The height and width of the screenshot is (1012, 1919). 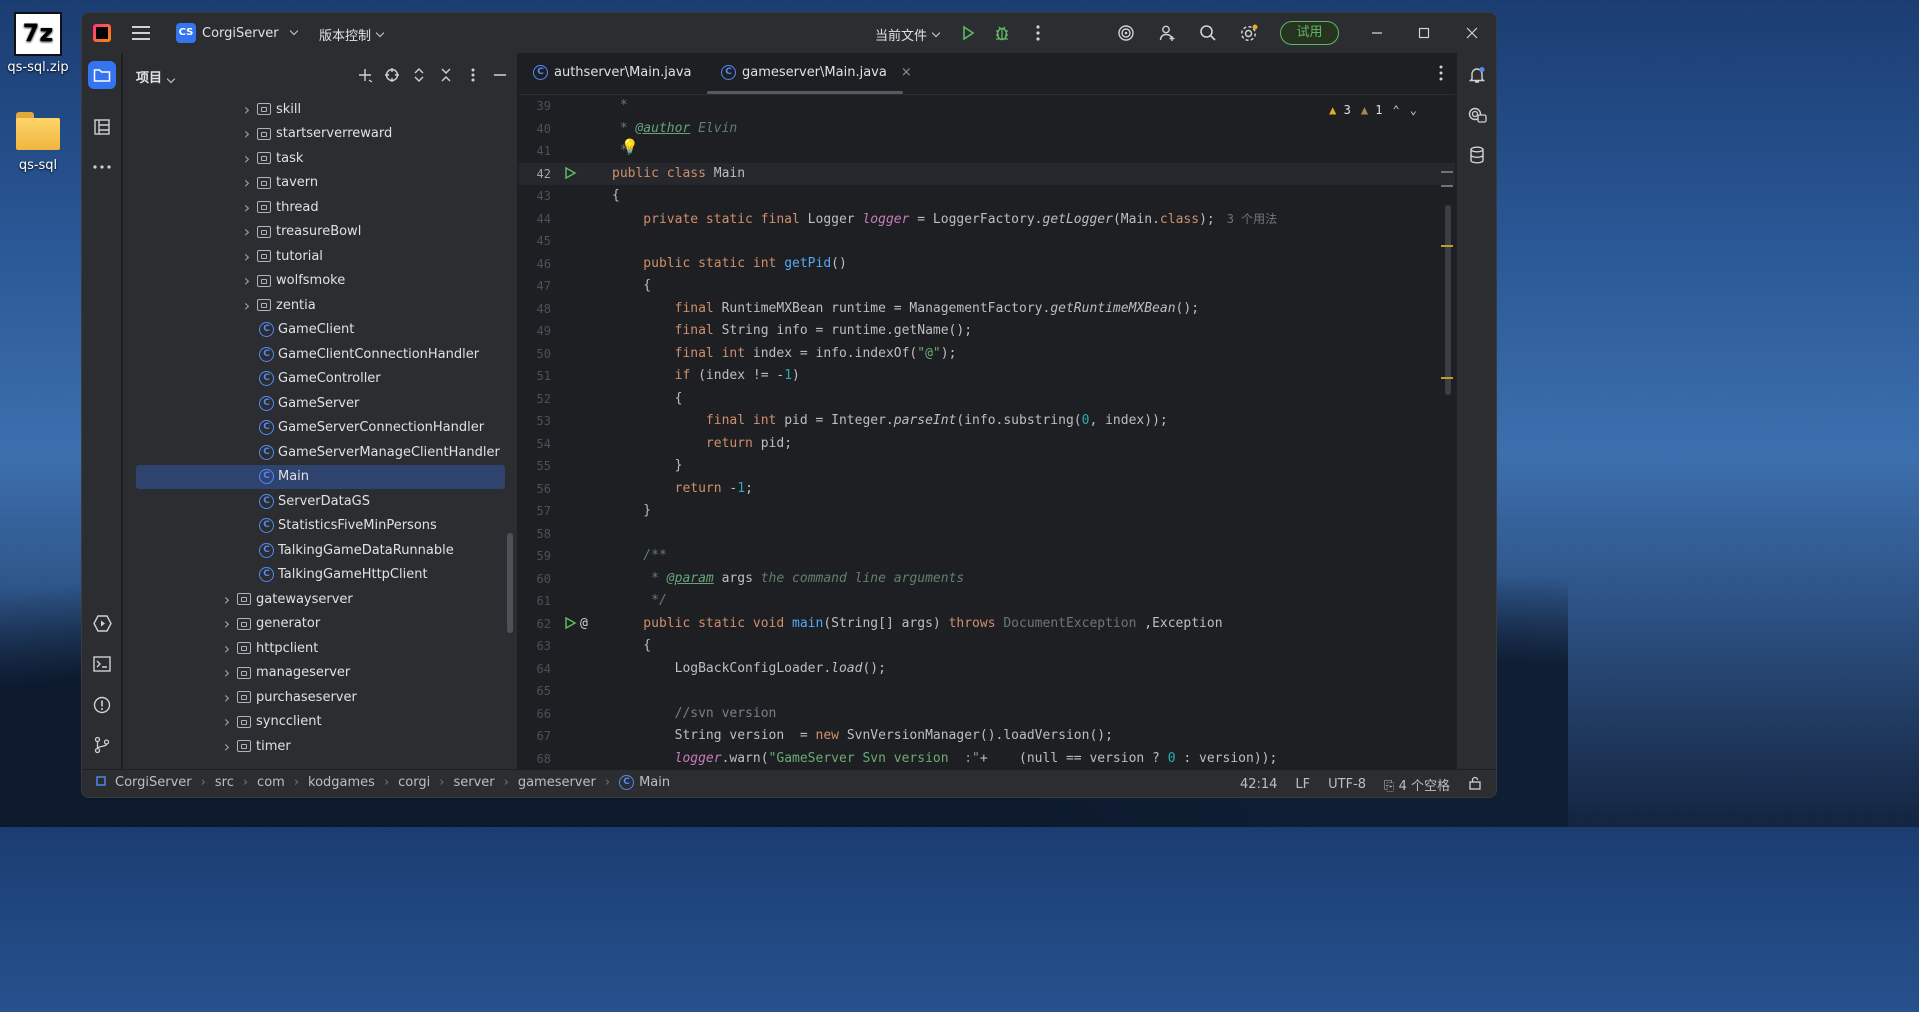 I want to click on editor-scrollbar, so click(x=1448, y=300).